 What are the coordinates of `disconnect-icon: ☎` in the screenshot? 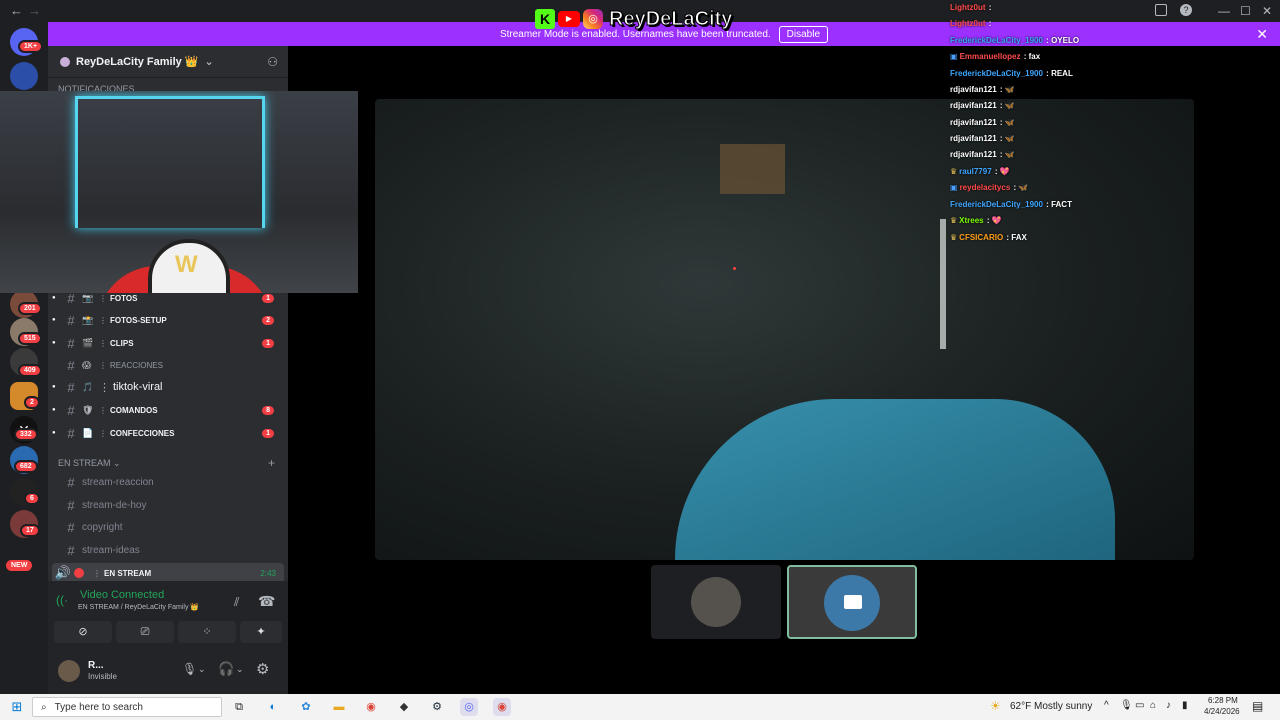 It's located at (266, 601).